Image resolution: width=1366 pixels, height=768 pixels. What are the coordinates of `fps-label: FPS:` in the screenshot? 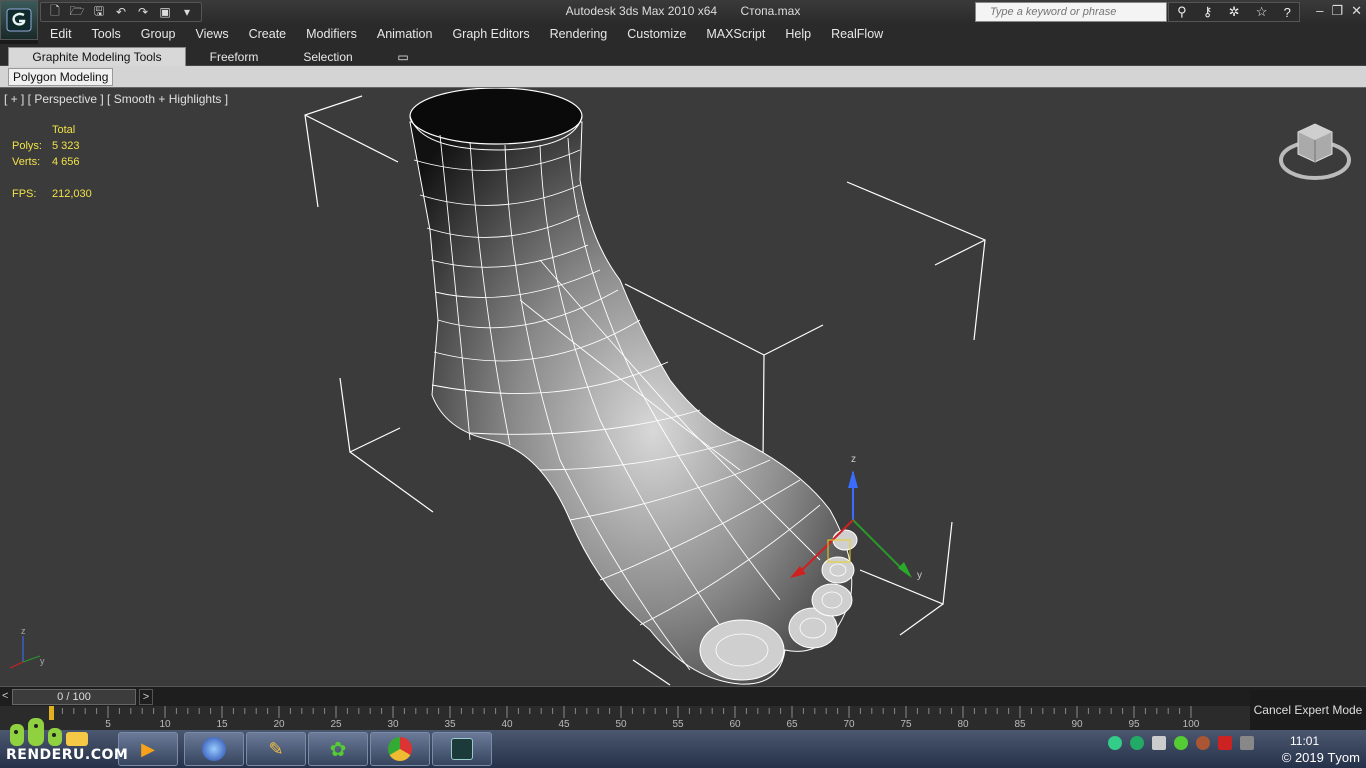 It's located at (24, 194).